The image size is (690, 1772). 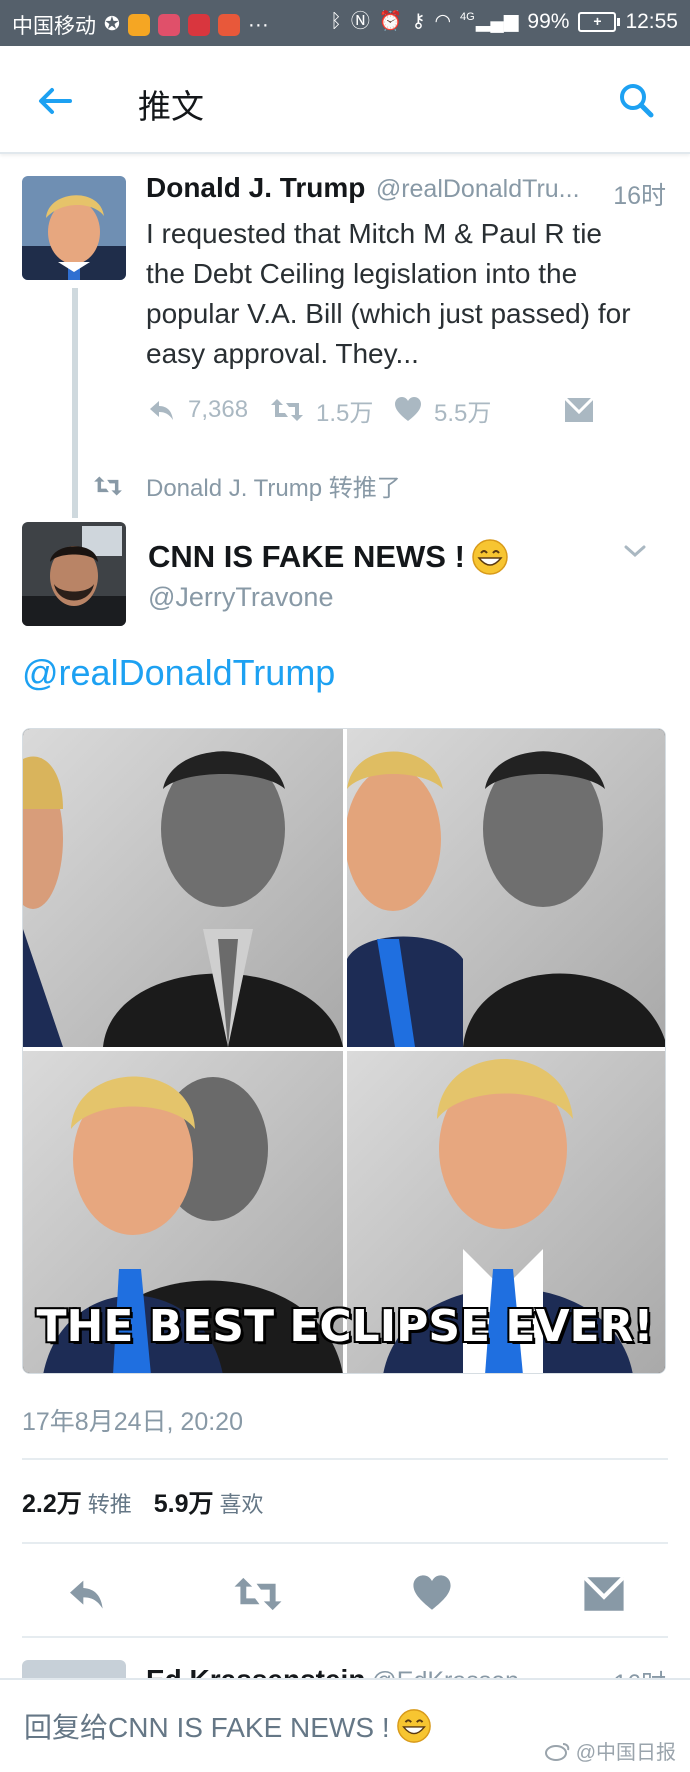 I want to click on chevron-down-icon, so click(x=635, y=551).